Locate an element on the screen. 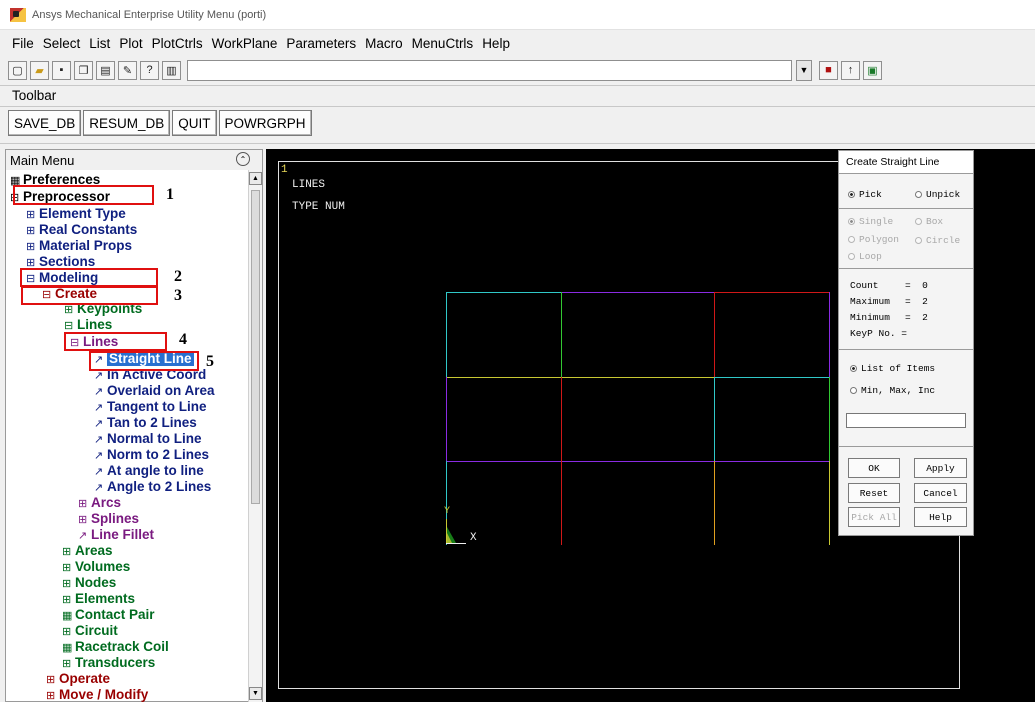 Image resolution: width=1035 pixels, height=702 pixels. raise-hidden-icon: ↑ is located at coordinates (850, 70).